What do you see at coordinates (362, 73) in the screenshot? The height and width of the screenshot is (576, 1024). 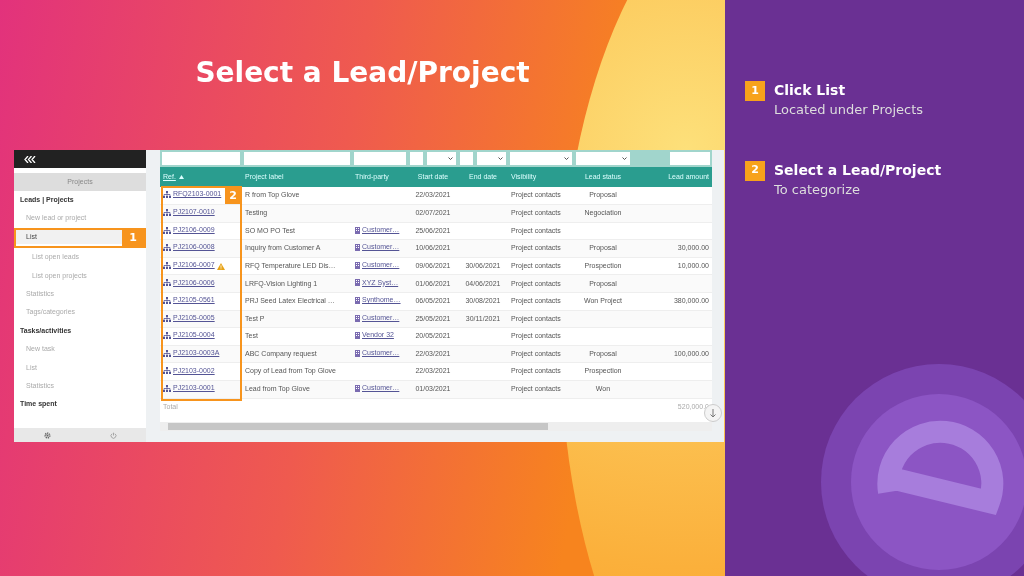 I see `slide-title: Select a Lead/Project` at bounding box center [362, 73].